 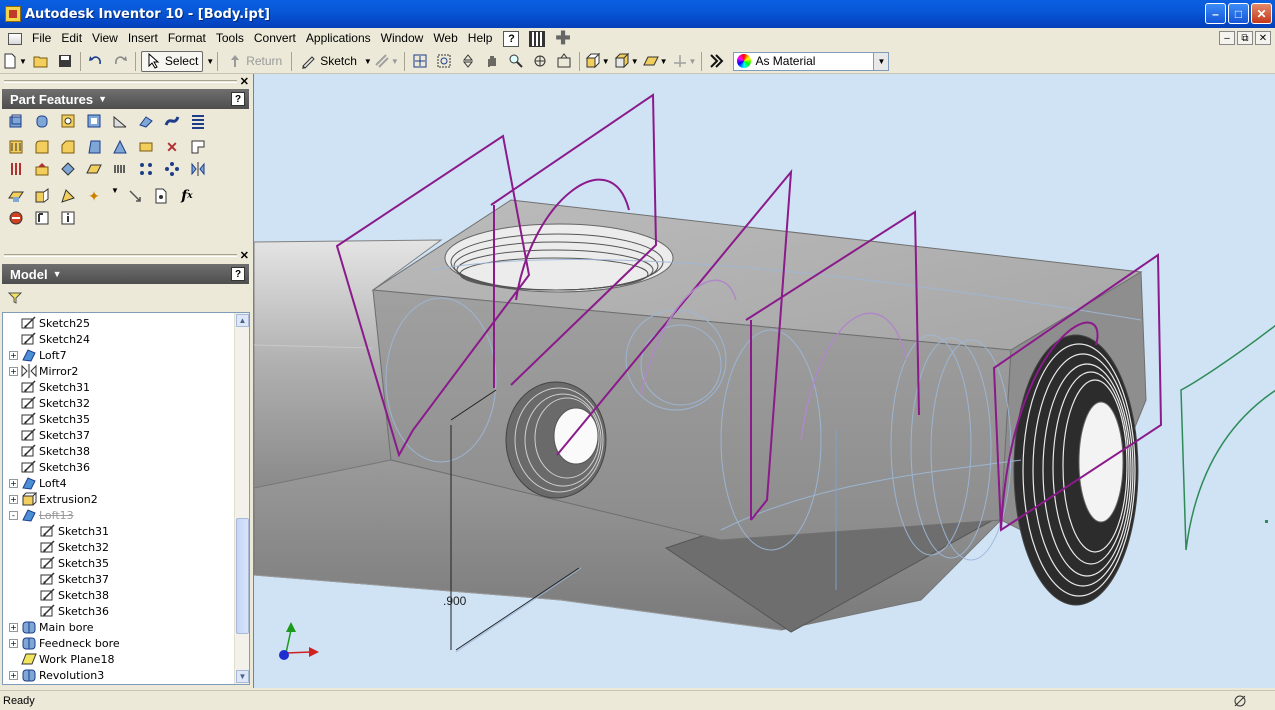 What do you see at coordinates (120, 121) in the screenshot?
I see `rib-tool-icon` at bounding box center [120, 121].